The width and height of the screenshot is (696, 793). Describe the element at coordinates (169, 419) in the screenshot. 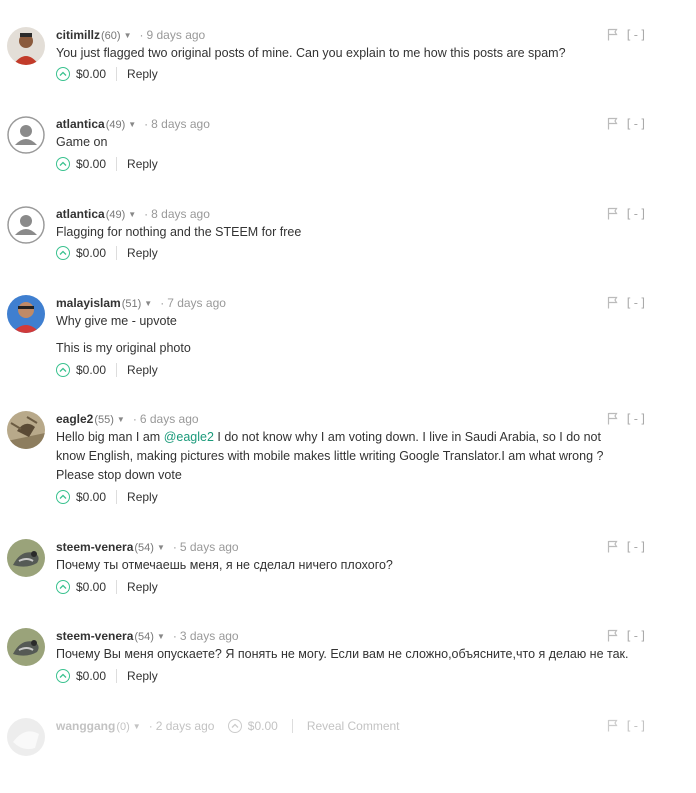

I see `timestamp: 6 days ago` at that location.